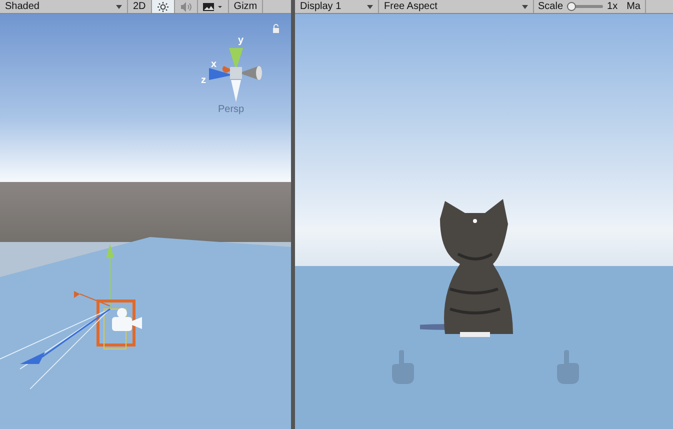  I want to click on axis-label: z, so click(203, 81).